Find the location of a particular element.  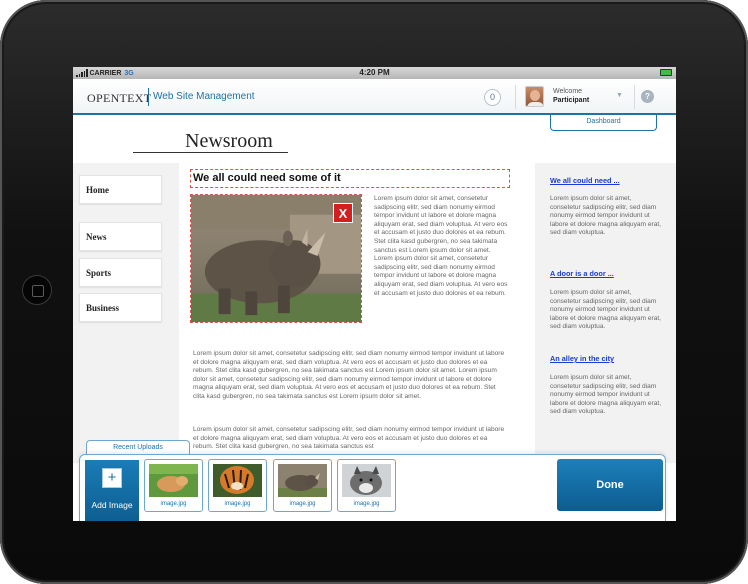

sidebar-link: An alley in the city is located at coordinates (582, 358).